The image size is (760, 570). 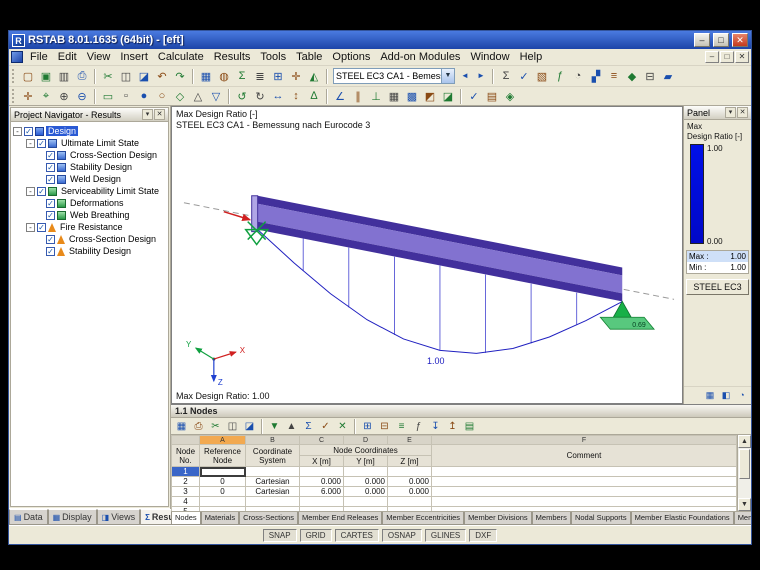 I want to click on calculate-all-icon: Σ, so click(x=242, y=76).